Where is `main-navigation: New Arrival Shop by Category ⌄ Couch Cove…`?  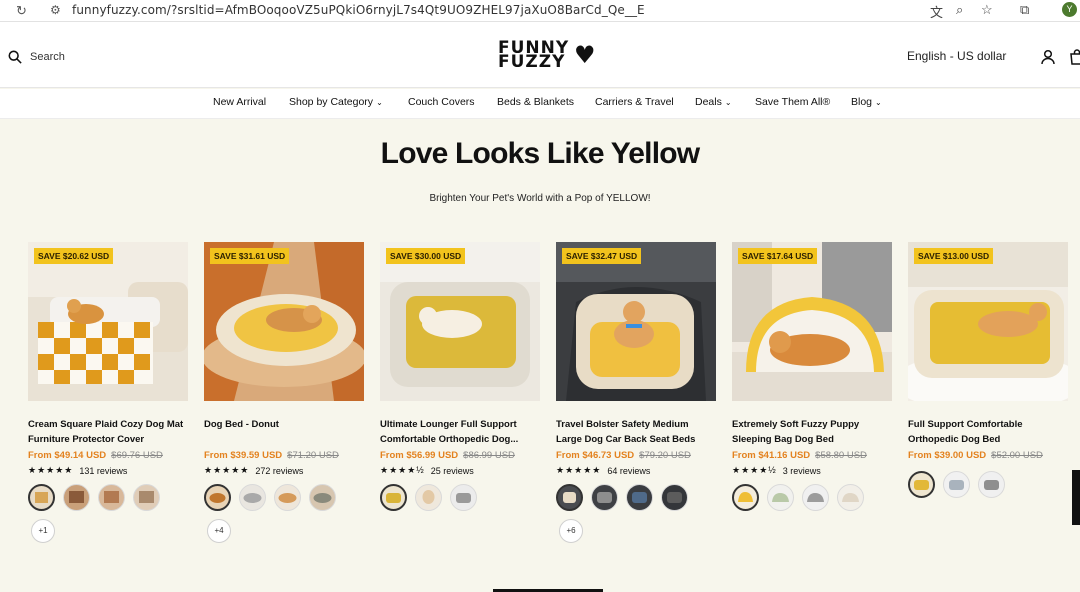
main-navigation: New Arrival Shop by Category ⌄ Couch Cove… is located at coordinates (540, 104).